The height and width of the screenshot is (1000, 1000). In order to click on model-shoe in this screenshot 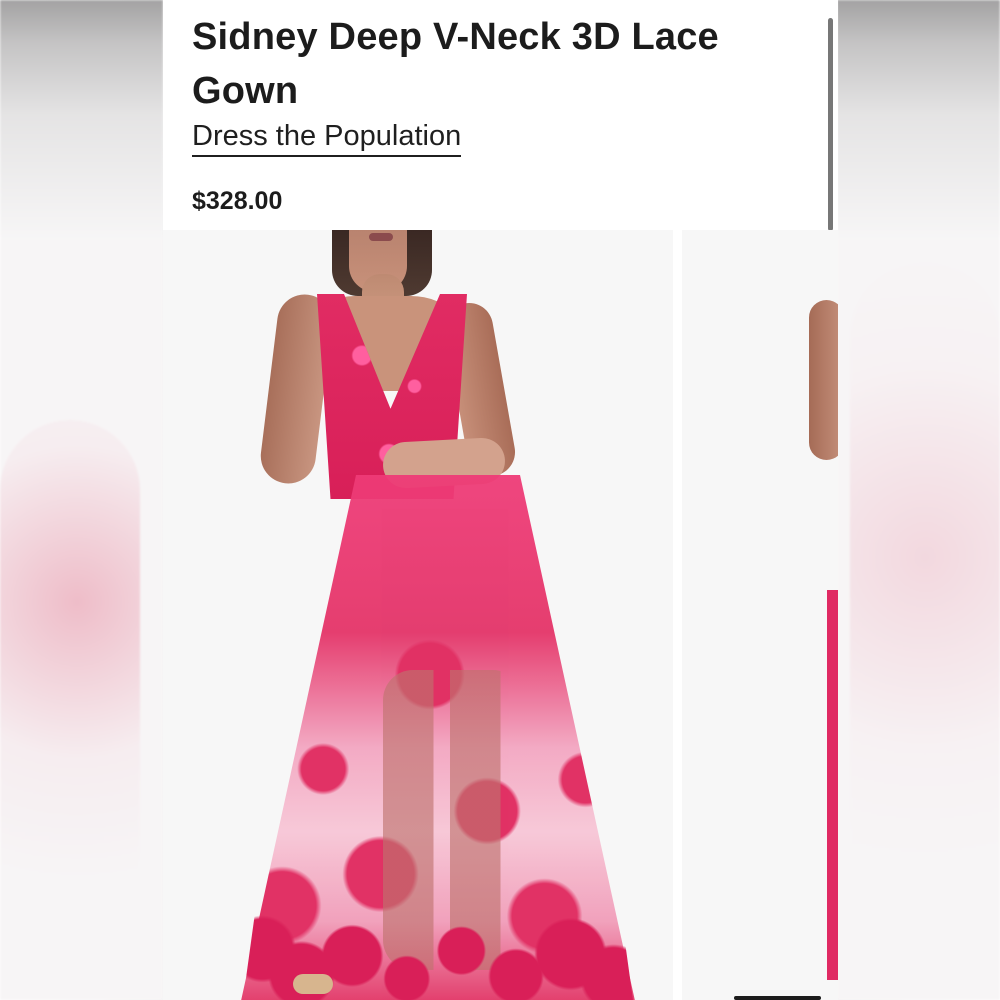, I will do `click(313, 984)`.